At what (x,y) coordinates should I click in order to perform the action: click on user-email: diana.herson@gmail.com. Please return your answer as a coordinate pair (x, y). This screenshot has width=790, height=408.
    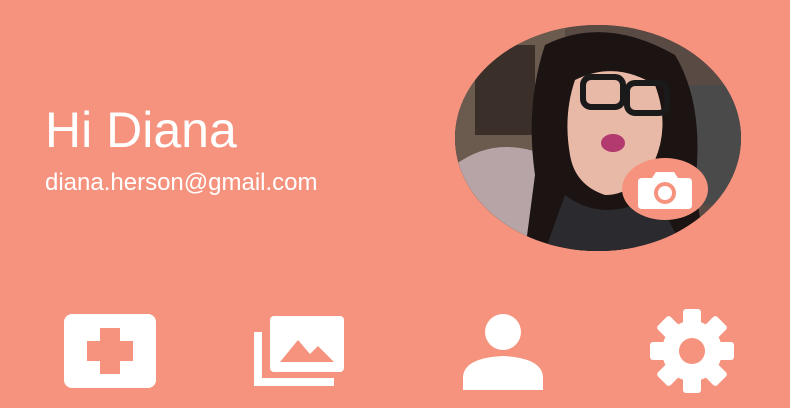
    Looking at the image, I should click on (181, 182).